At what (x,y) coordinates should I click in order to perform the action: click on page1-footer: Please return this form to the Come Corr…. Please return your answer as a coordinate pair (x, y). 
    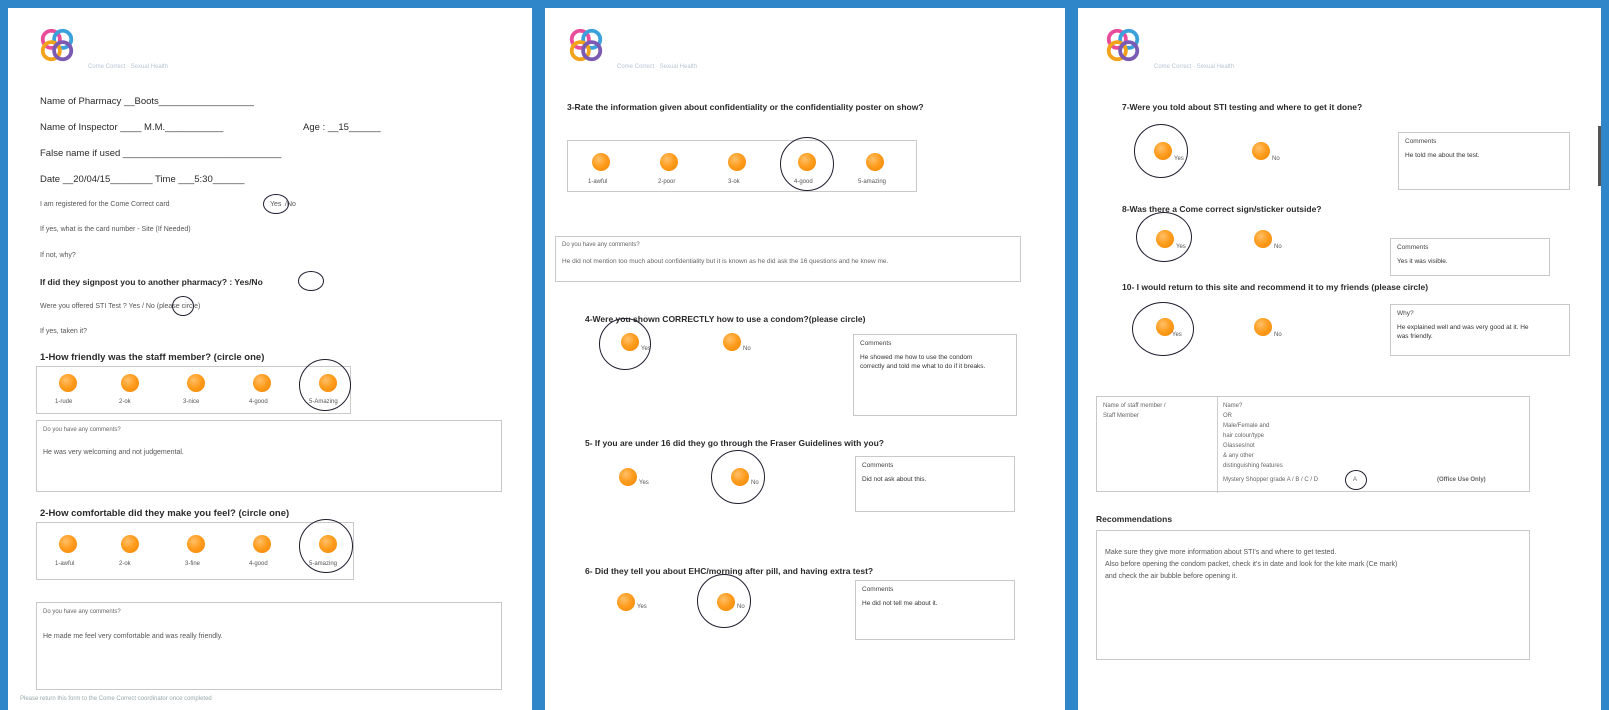
    Looking at the image, I should click on (116, 699).